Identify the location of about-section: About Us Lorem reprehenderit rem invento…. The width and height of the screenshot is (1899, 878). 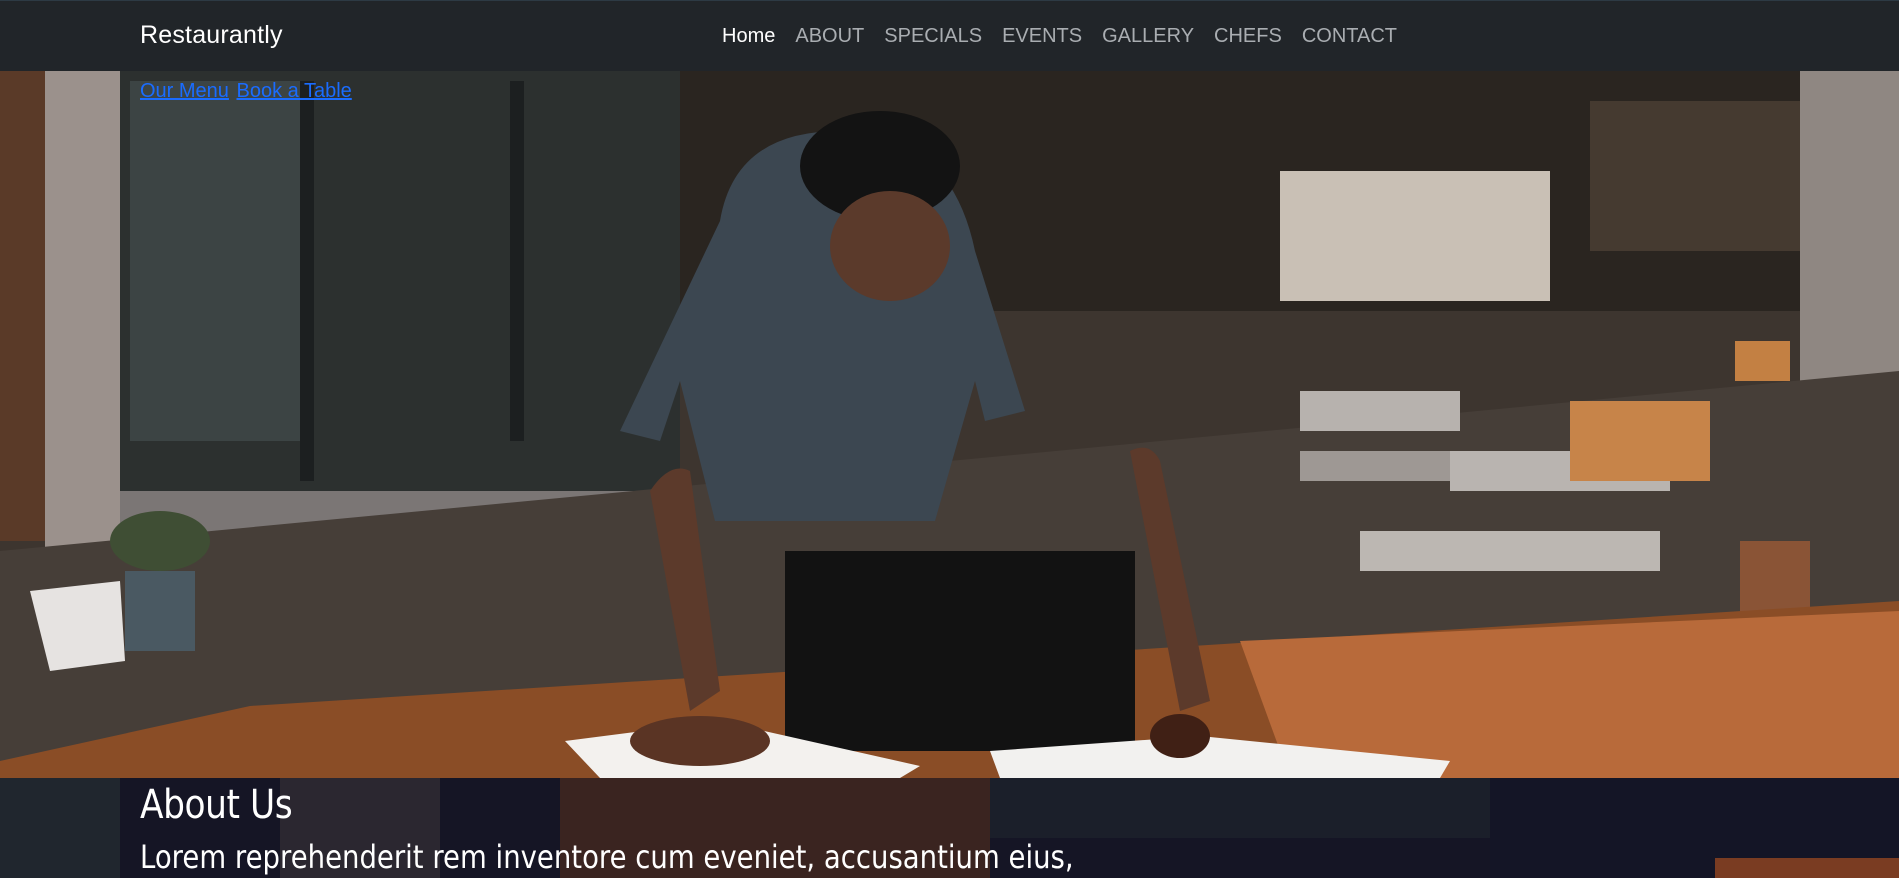
(949, 828).